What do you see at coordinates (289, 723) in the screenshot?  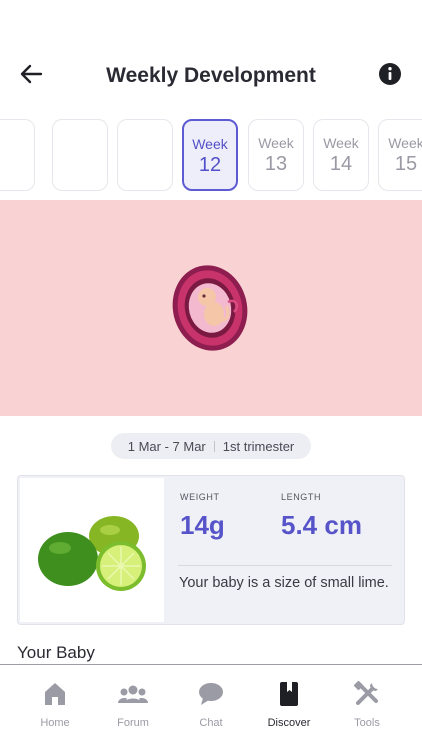 I see `nav-label: Discover` at bounding box center [289, 723].